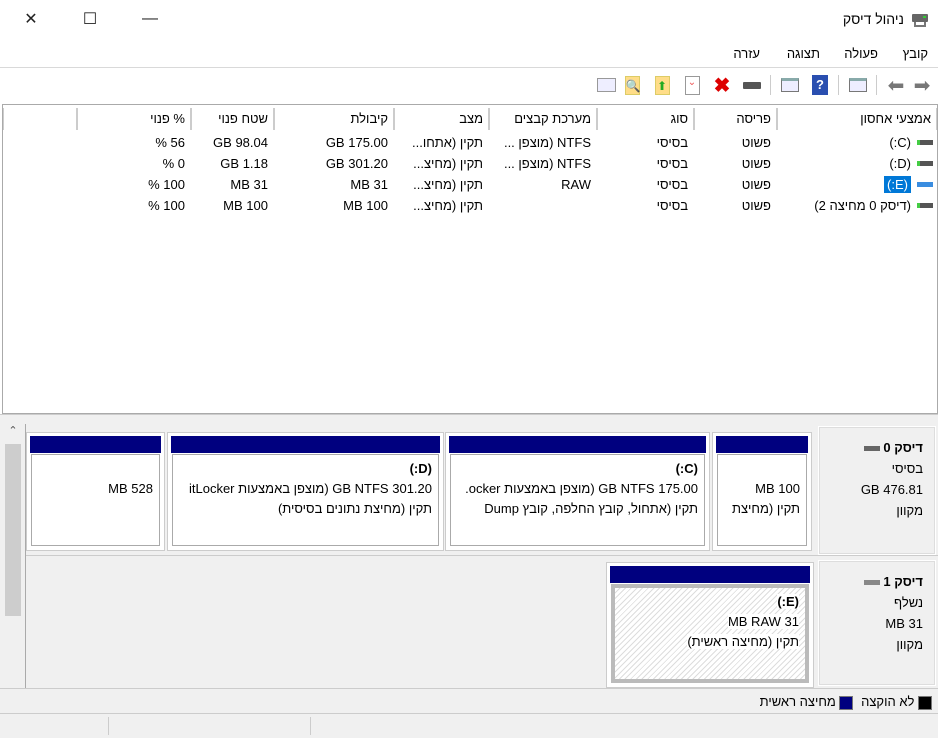 Image resolution: width=938 pixels, height=738 pixels. I want to click on cell-capacity: 301.20 GB, so click(356, 163).